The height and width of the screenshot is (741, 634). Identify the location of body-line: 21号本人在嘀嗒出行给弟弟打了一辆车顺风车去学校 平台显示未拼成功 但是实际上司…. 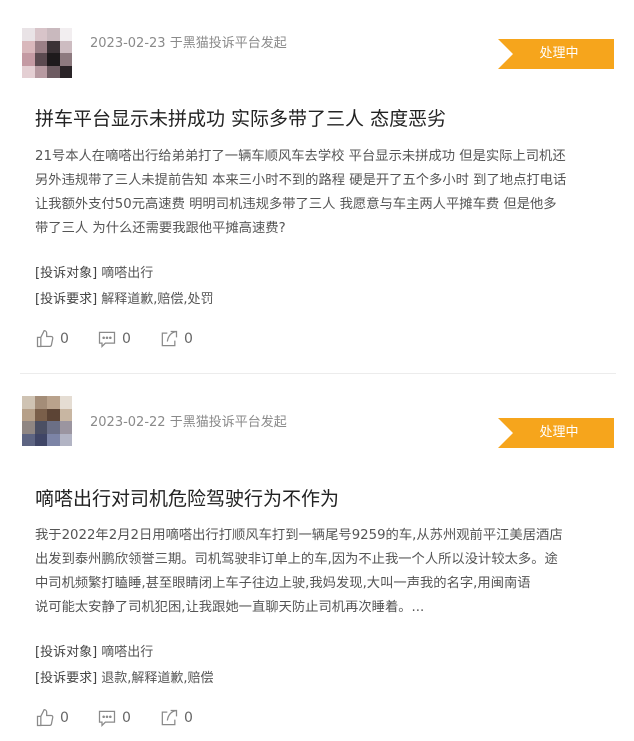
(300, 156).